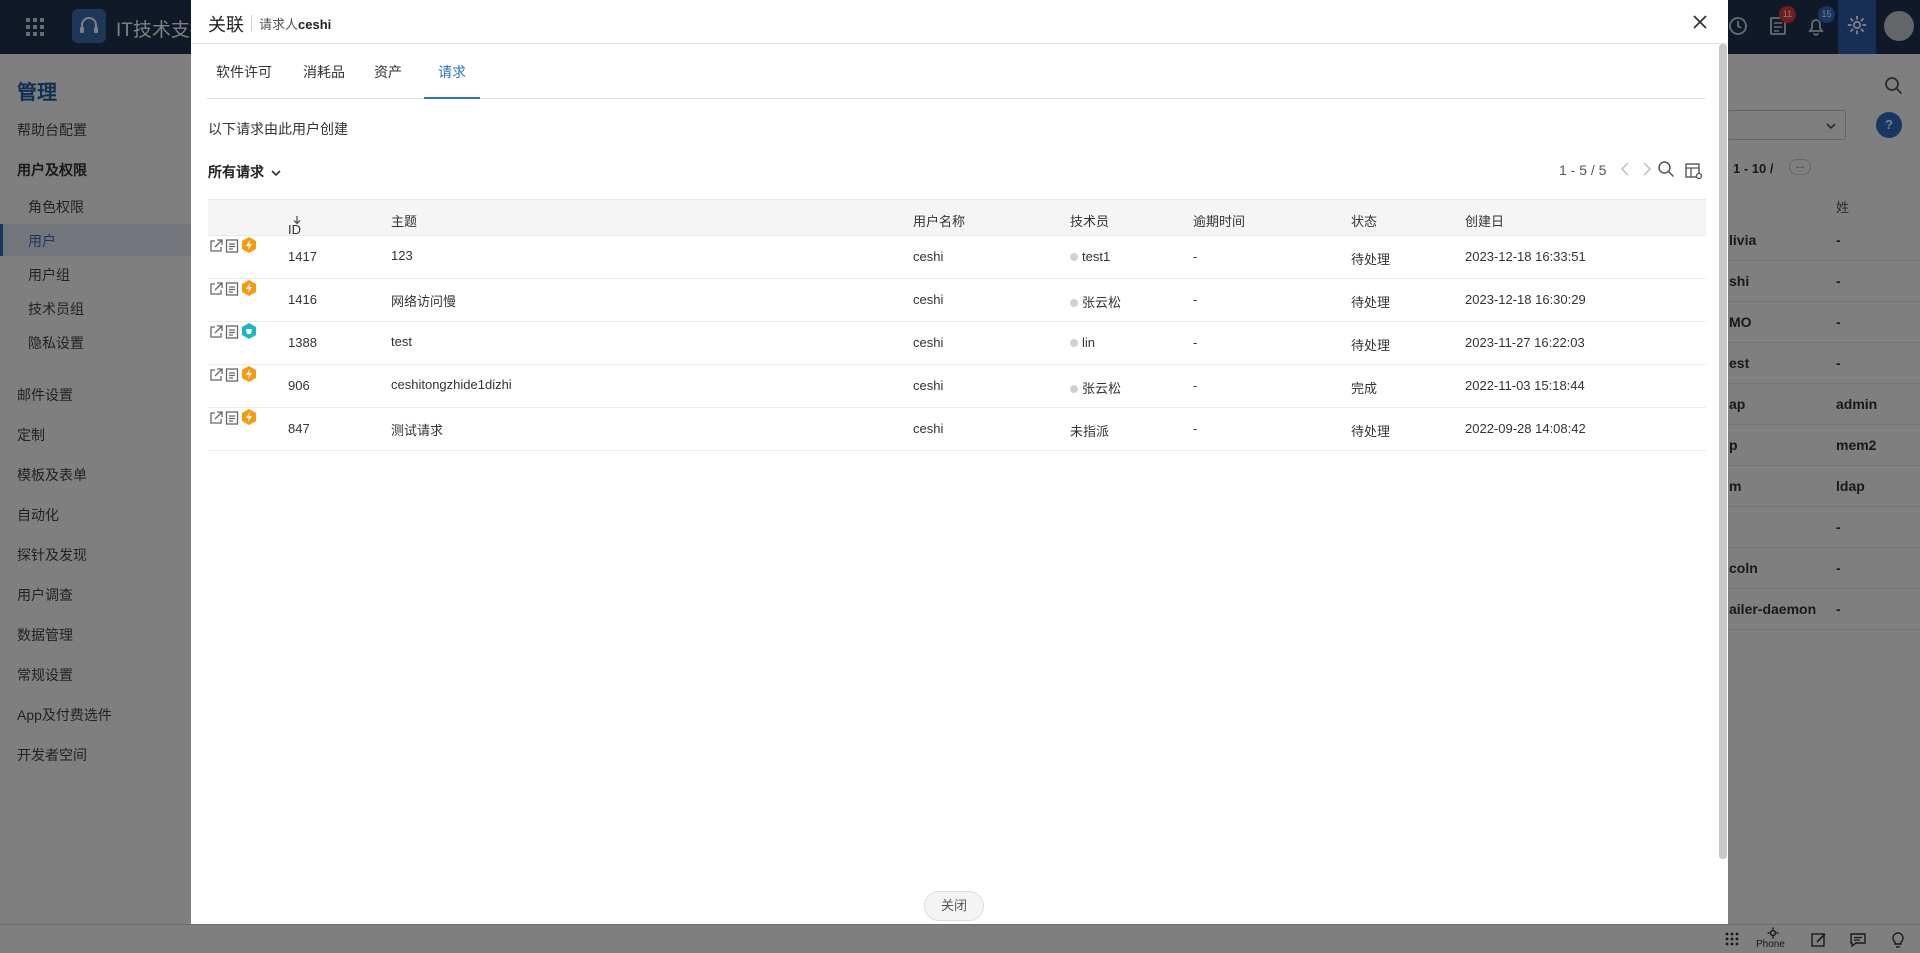 The width and height of the screenshot is (1920, 953). I want to click on column-header-user: 用户名称, so click(939, 220).